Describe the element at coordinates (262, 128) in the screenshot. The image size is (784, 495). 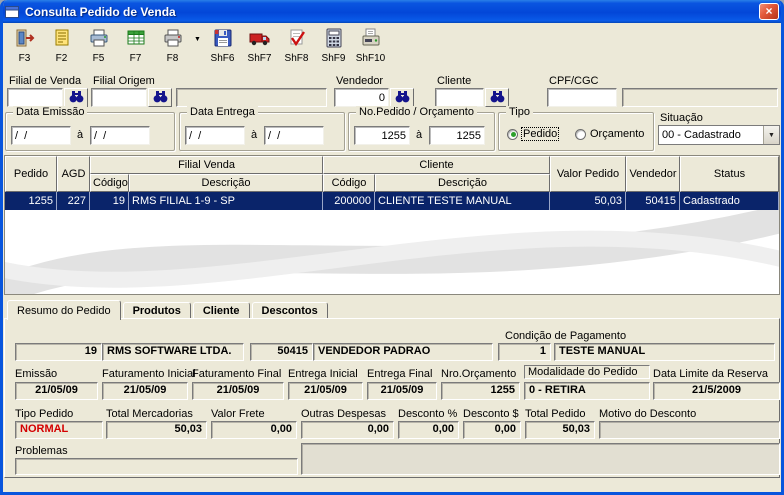
I see `data-entrega-group: Data Entrega à` at that location.